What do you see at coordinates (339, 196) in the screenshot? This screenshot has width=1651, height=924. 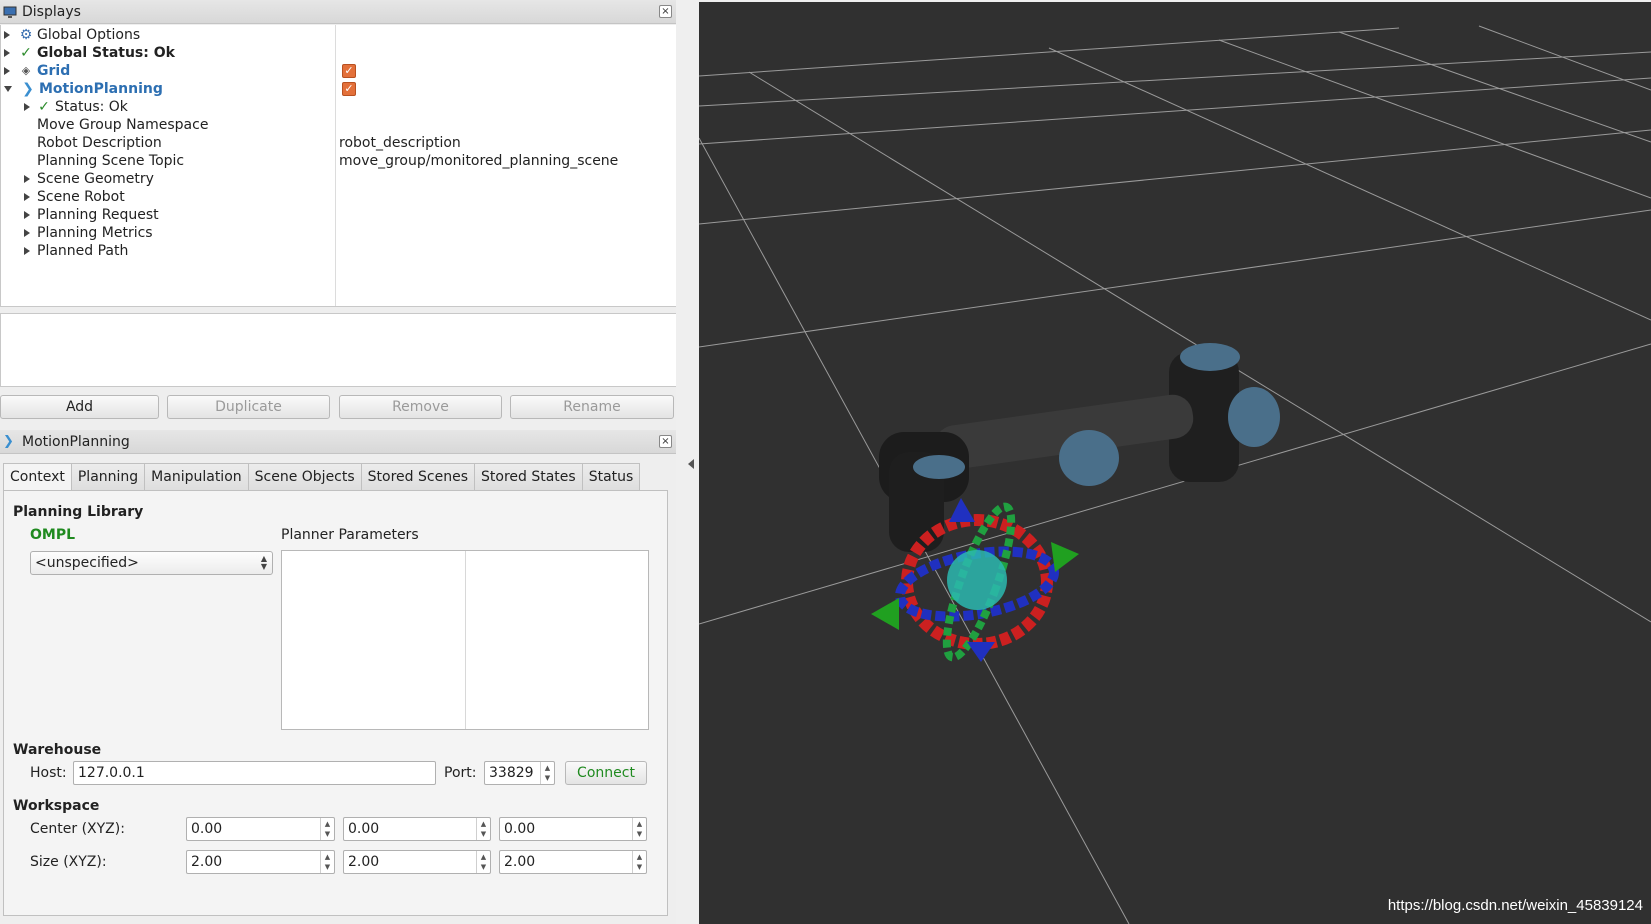 I see `tree-row-scene-robot: Scene Robot` at bounding box center [339, 196].